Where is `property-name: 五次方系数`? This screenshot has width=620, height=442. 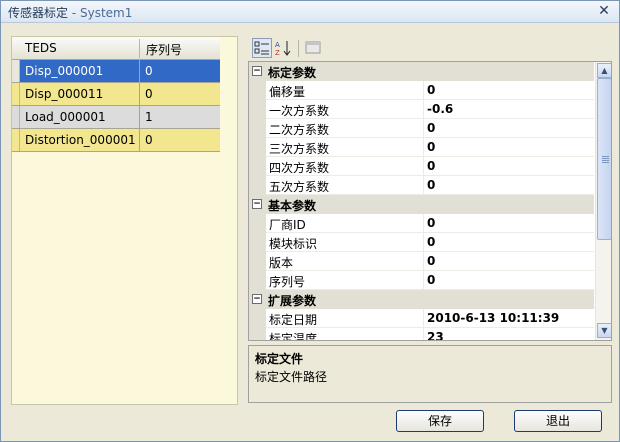 property-name: 五次方系数 is located at coordinates (299, 187).